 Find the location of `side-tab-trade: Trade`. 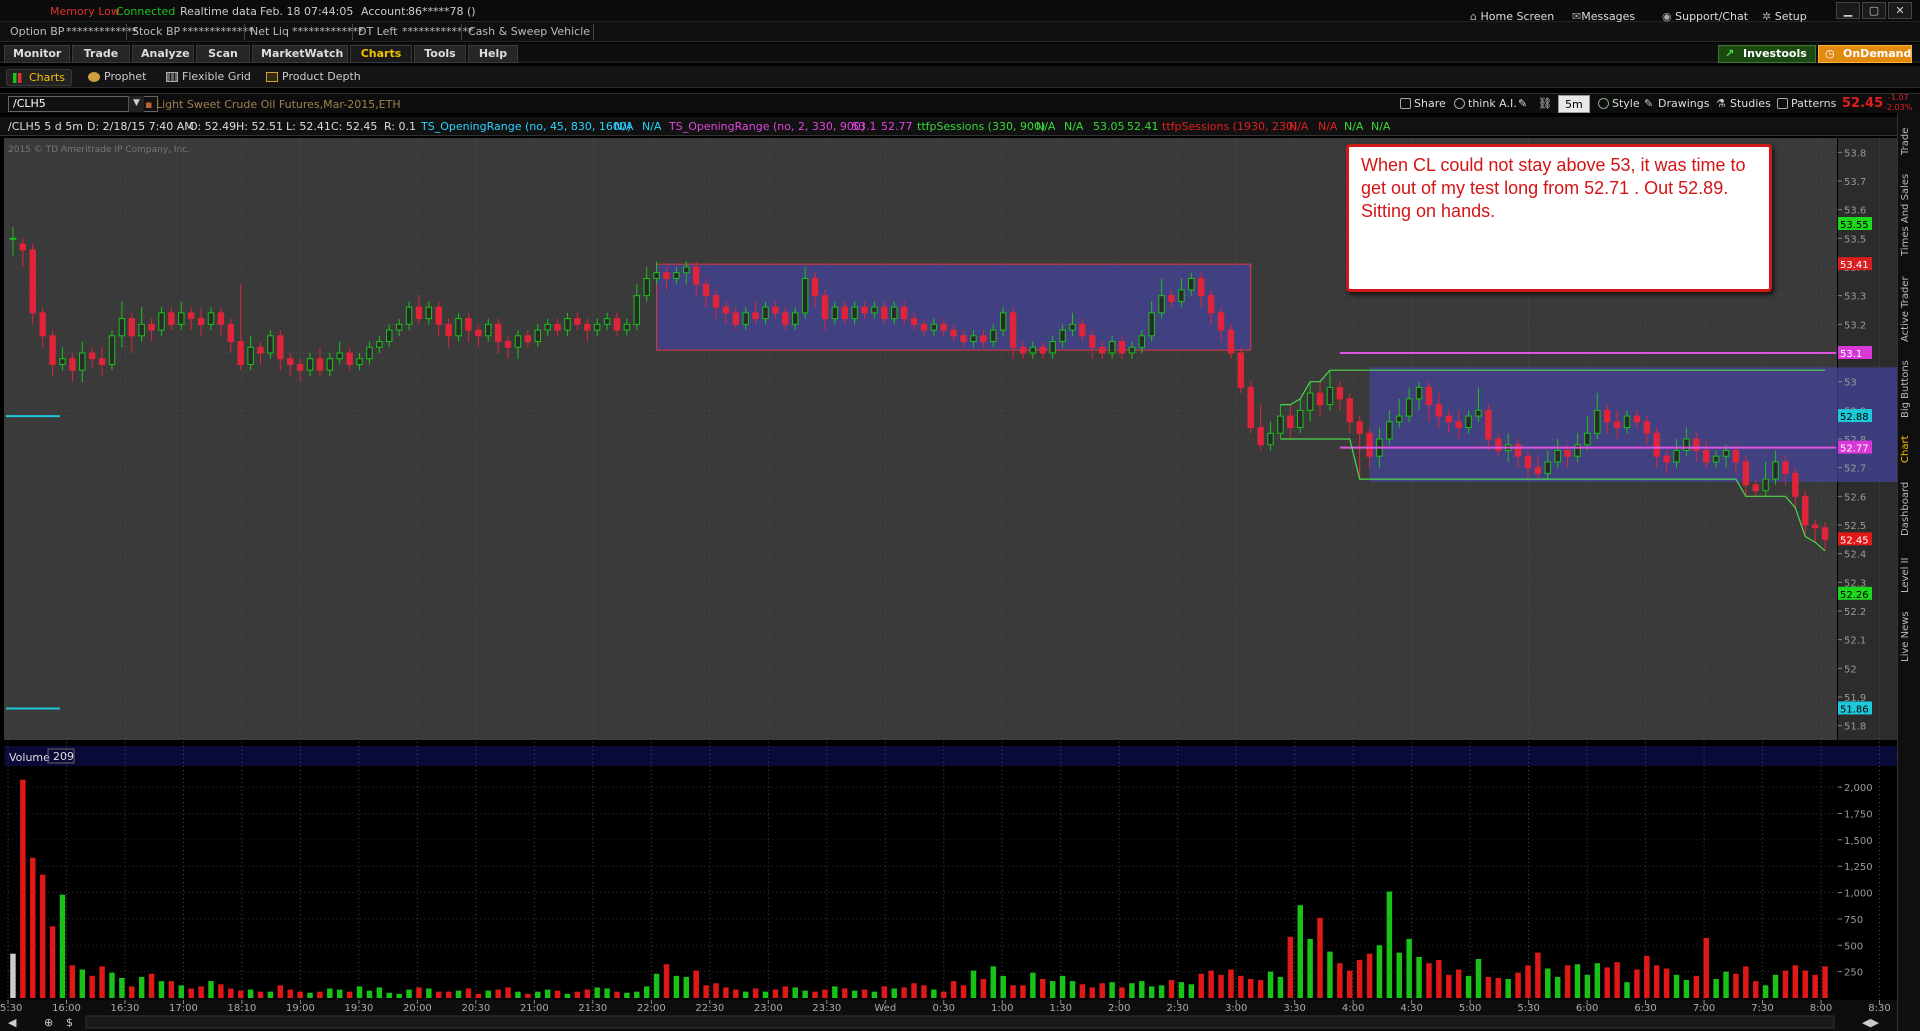

side-tab-trade: Trade is located at coordinates (1909, 141).